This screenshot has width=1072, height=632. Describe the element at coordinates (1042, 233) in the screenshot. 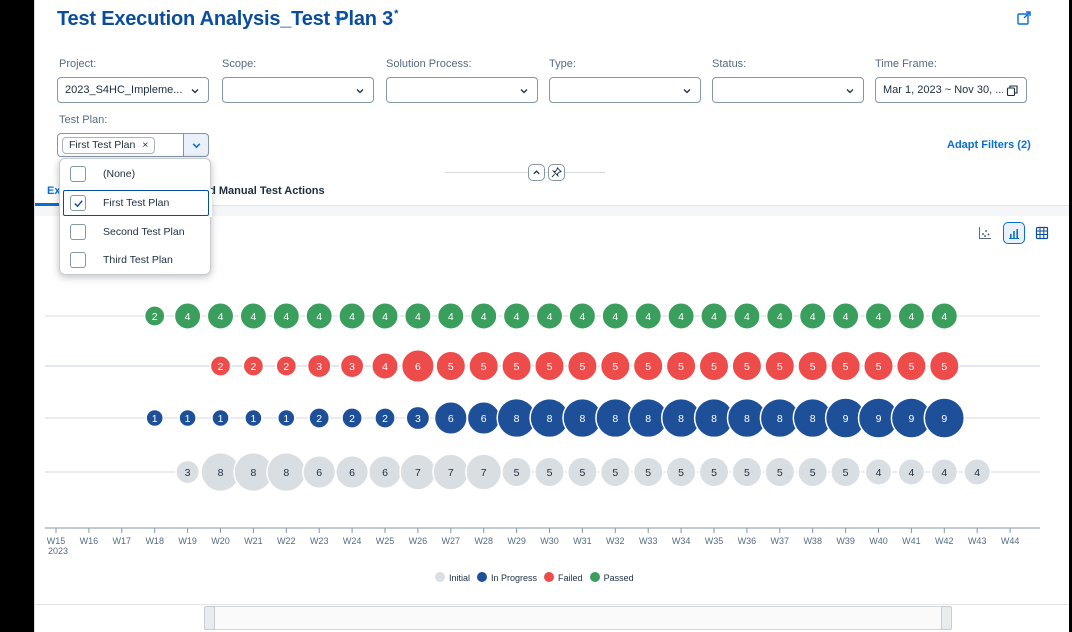

I see `table-view-button` at that location.